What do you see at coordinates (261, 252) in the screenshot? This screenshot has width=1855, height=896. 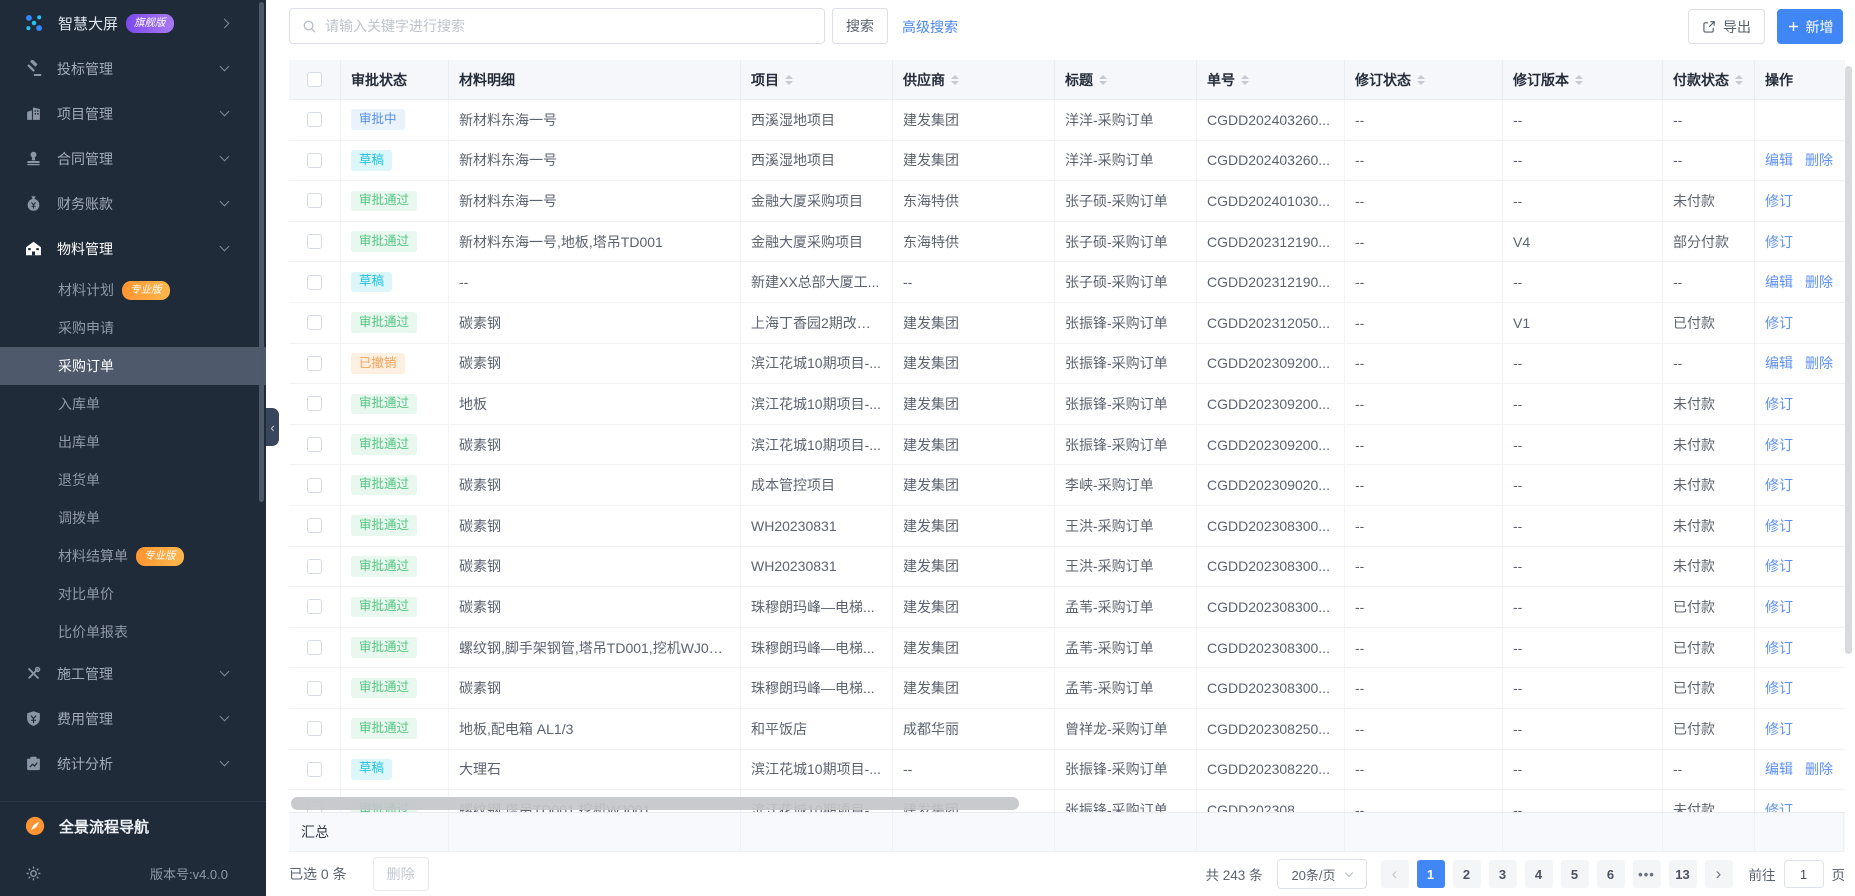 I see `sidebar-scrollbar` at bounding box center [261, 252].